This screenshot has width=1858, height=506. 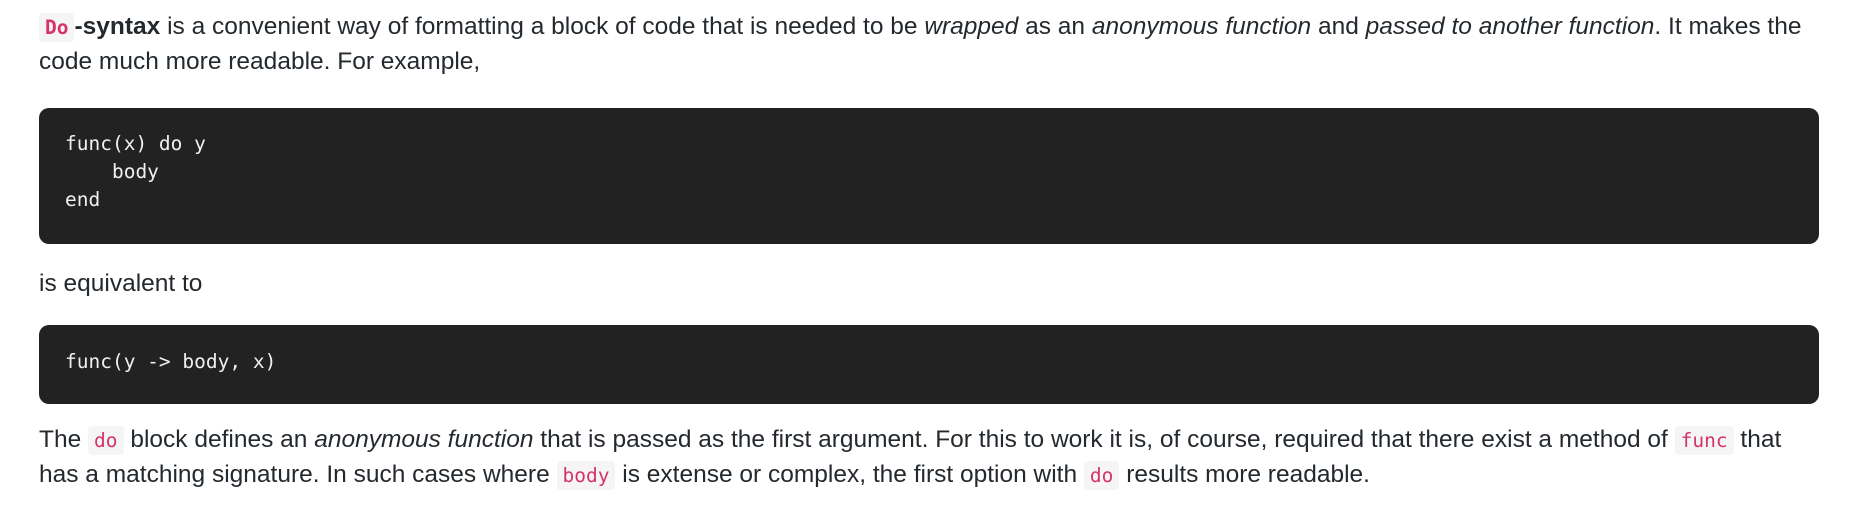 I want to click on inline-code-do: Do, so click(x=57, y=27).